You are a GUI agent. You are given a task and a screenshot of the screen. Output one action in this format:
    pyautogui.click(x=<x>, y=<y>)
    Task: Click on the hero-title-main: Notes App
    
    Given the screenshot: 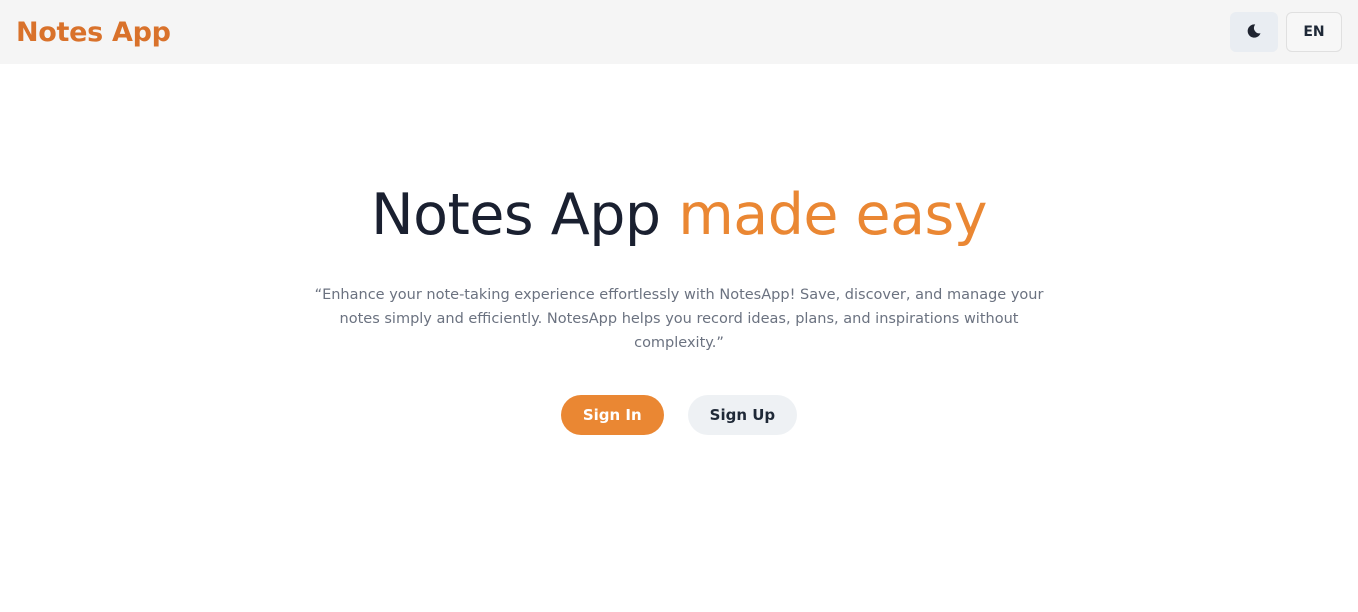 What is the action you would take?
    pyautogui.click(x=516, y=215)
    